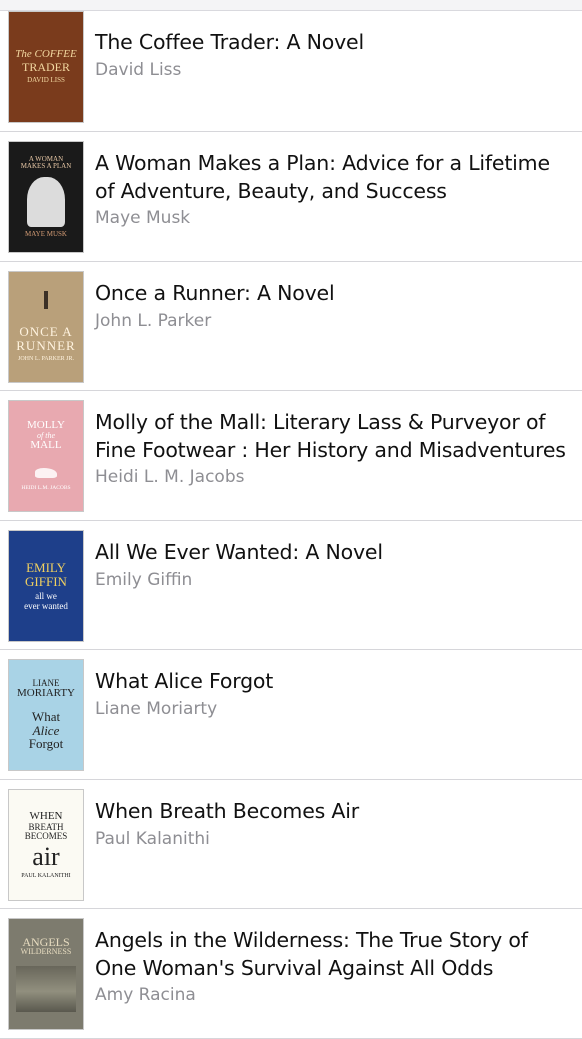 This screenshot has width=582, height=1039. Describe the element at coordinates (46, 875) in the screenshot. I see `cover-text: PAUL KALANITHI` at that location.